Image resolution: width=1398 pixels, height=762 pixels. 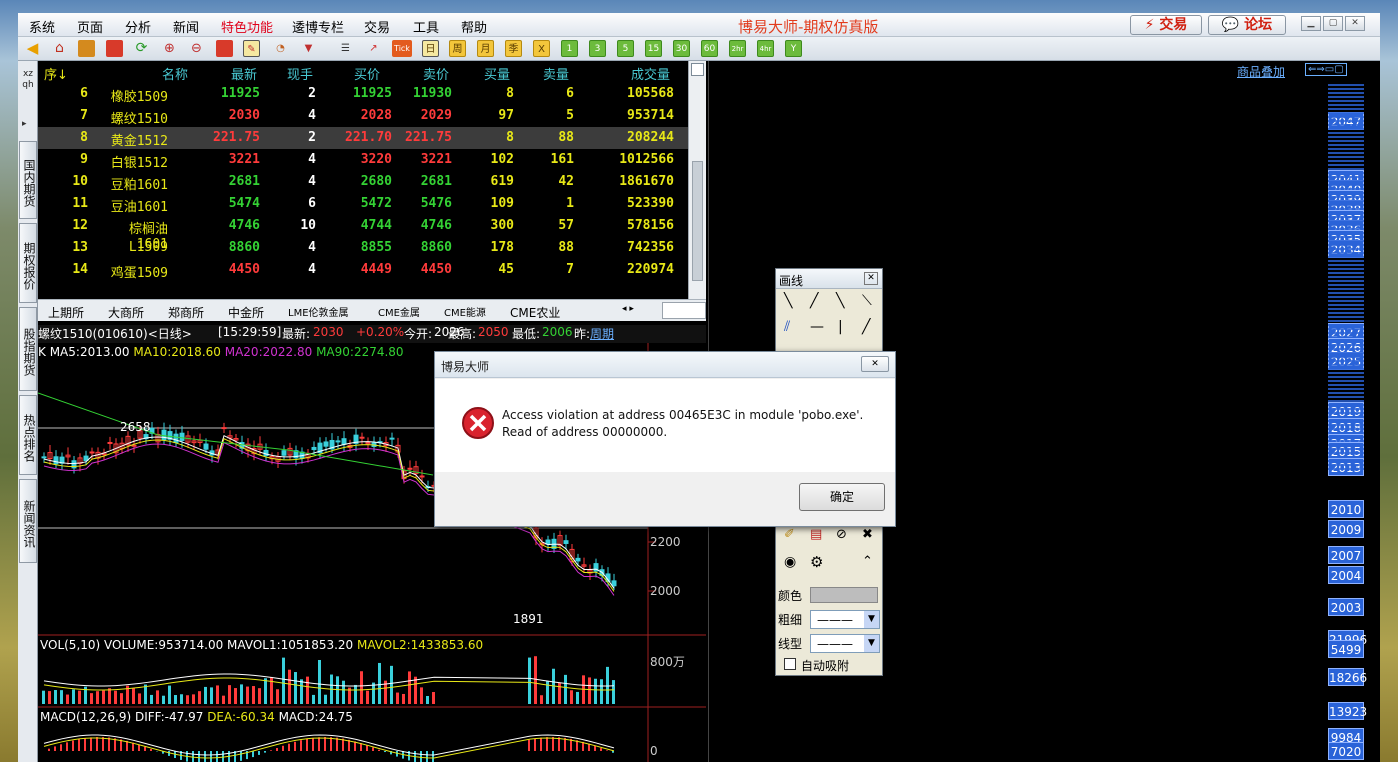 I want to click on back-icon: ◀, so click(x=32, y=48).